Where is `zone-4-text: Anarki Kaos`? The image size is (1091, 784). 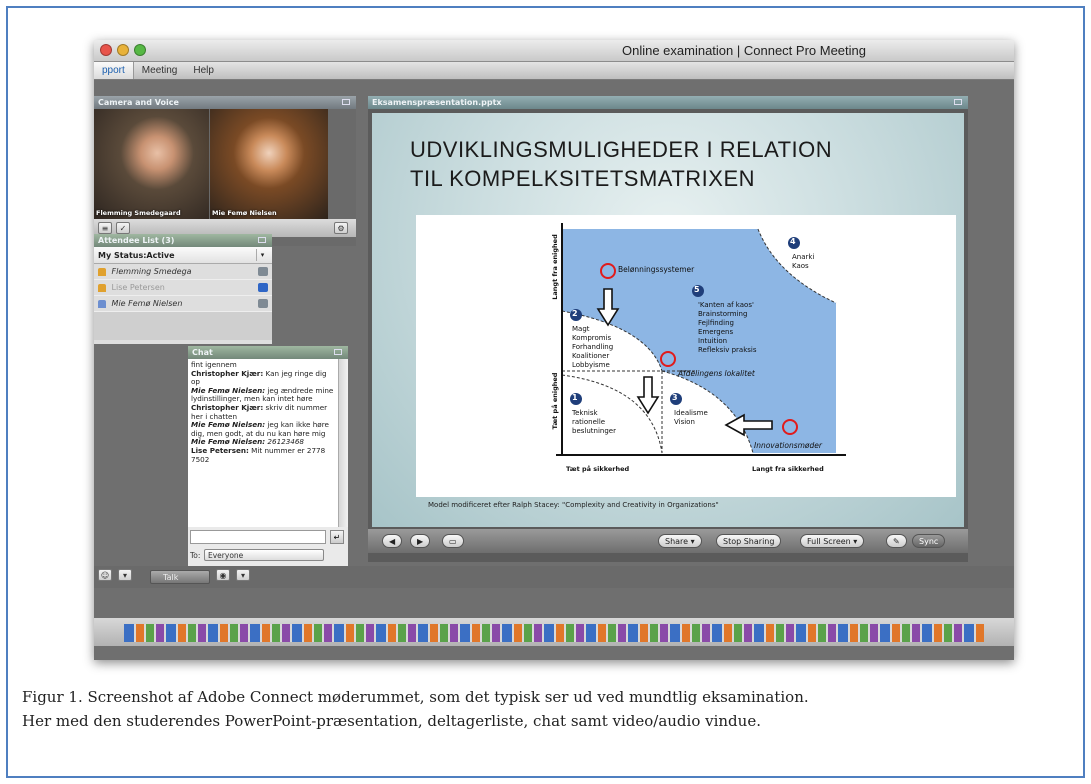
zone-4-text: Anarki Kaos is located at coordinates (803, 262).